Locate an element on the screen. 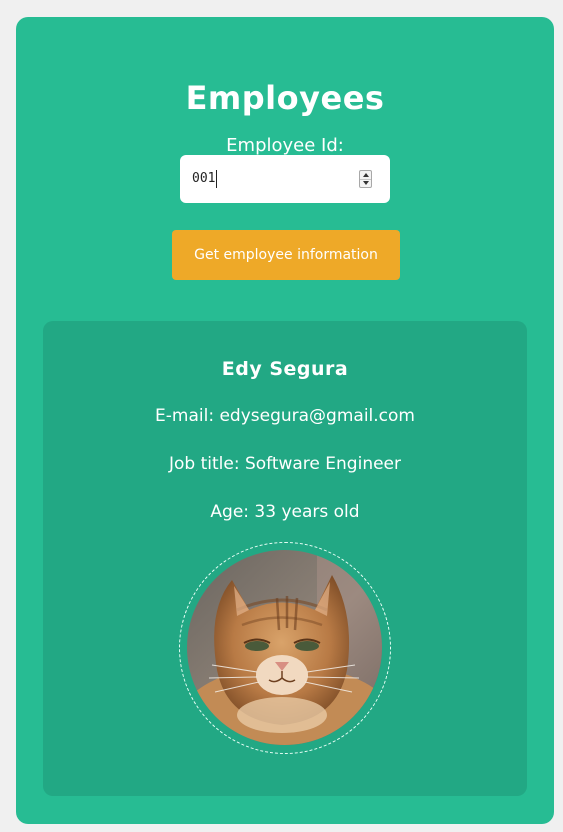 The height and width of the screenshot is (832, 563). employee-email: E-mail: edysegura@gmail.com is located at coordinates (285, 416).